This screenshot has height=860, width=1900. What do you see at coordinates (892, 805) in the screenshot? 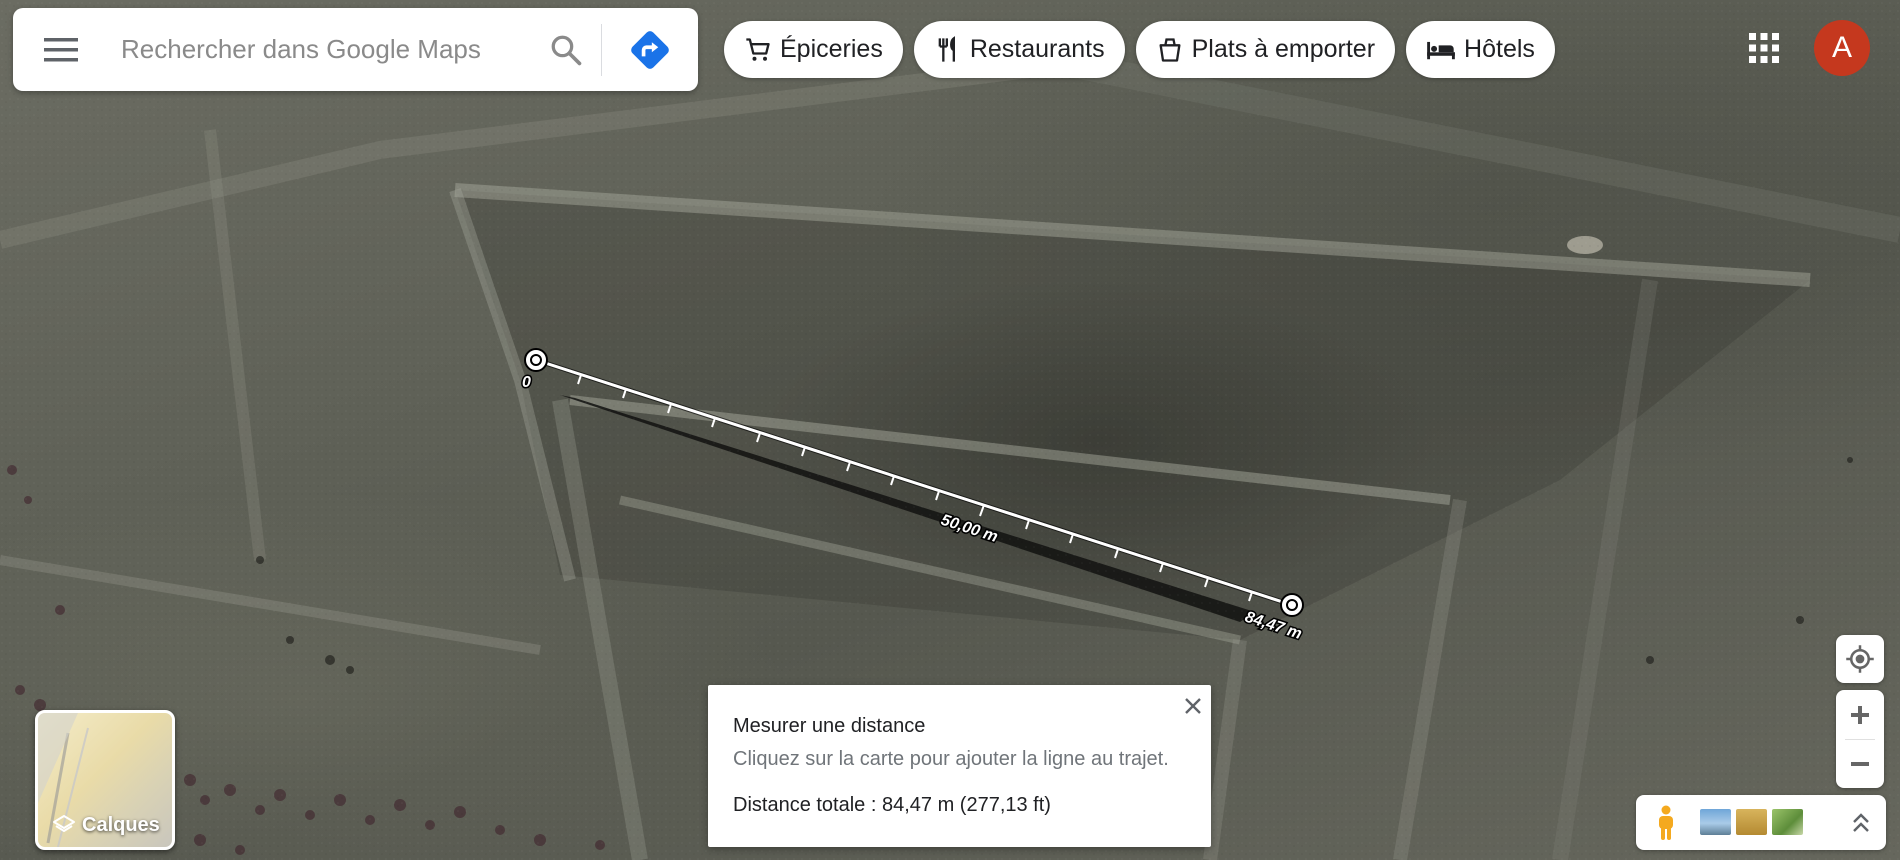
I see `measure-total-distance: Distance totale : 84,47 m (277,13 ft)` at bounding box center [892, 805].